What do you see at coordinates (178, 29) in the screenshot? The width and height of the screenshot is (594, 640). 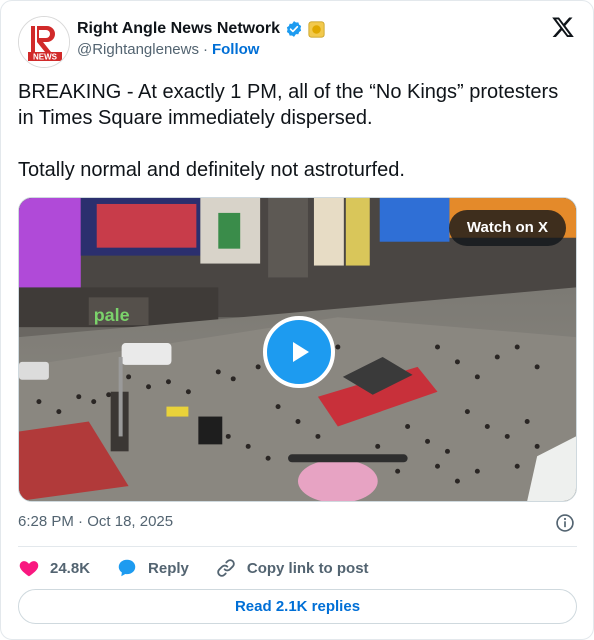 I see `author-name: Right Angle News Network` at bounding box center [178, 29].